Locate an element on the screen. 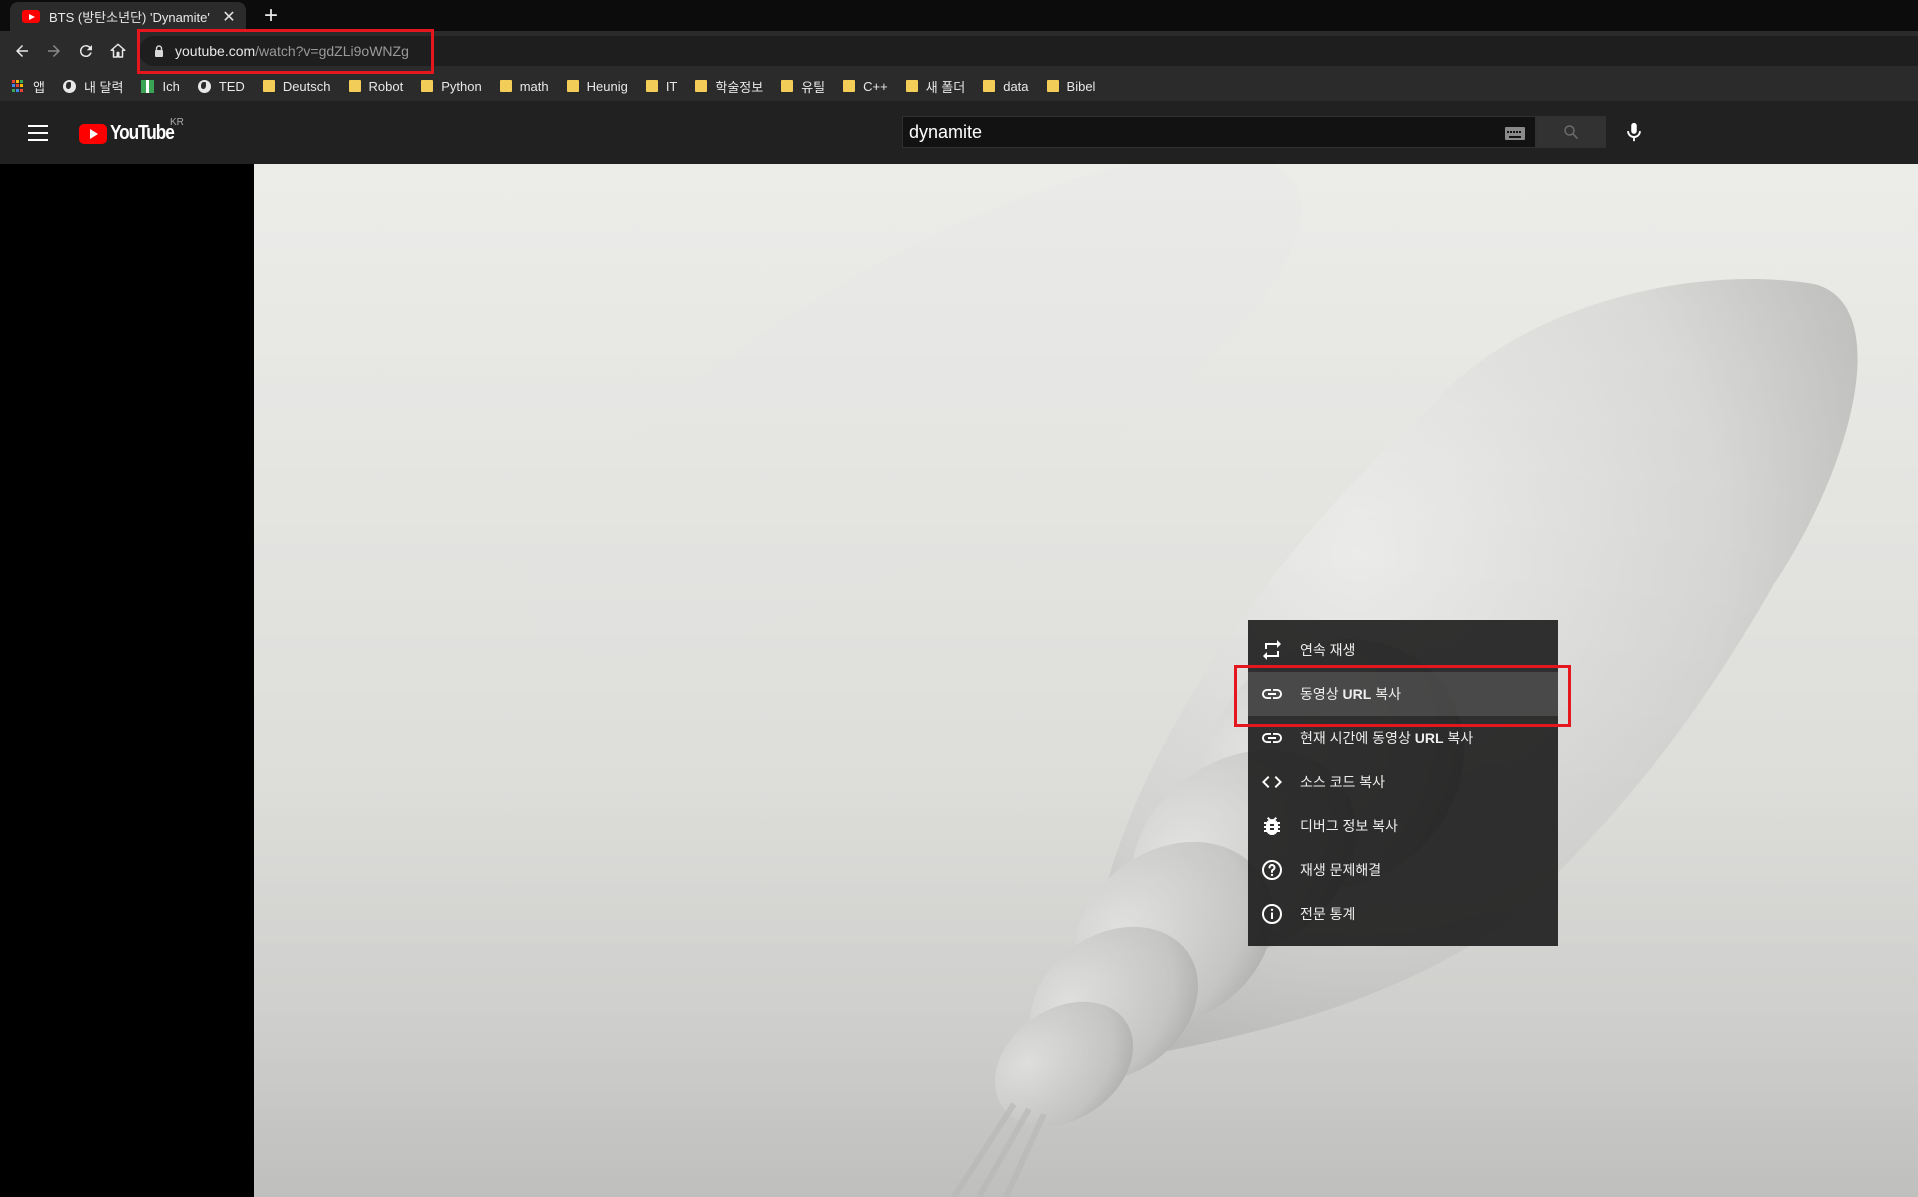  context-menu-item: 소스 코드 복사 is located at coordinates (1403, 782).